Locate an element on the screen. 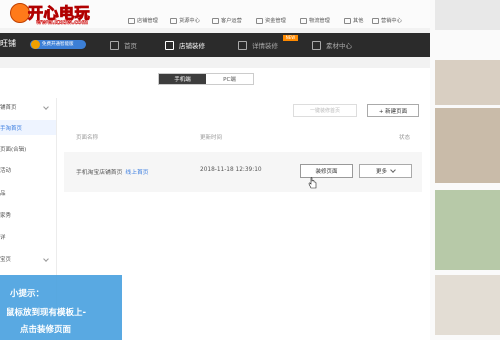 The width and height of the screenshot is (500, 340). brand-title: 旺铺 is located at coordinates (8, 43).